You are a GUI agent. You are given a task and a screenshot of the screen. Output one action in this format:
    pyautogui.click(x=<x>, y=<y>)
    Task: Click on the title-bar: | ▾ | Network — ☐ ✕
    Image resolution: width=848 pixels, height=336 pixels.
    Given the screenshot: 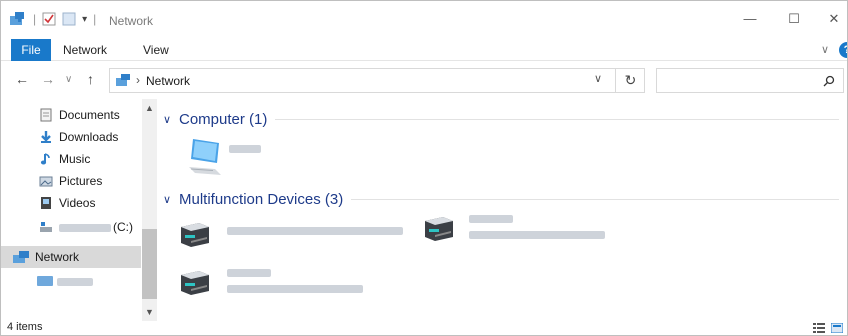 What is the action you would take?
    pyautogui.click(x=424, y=20)
    